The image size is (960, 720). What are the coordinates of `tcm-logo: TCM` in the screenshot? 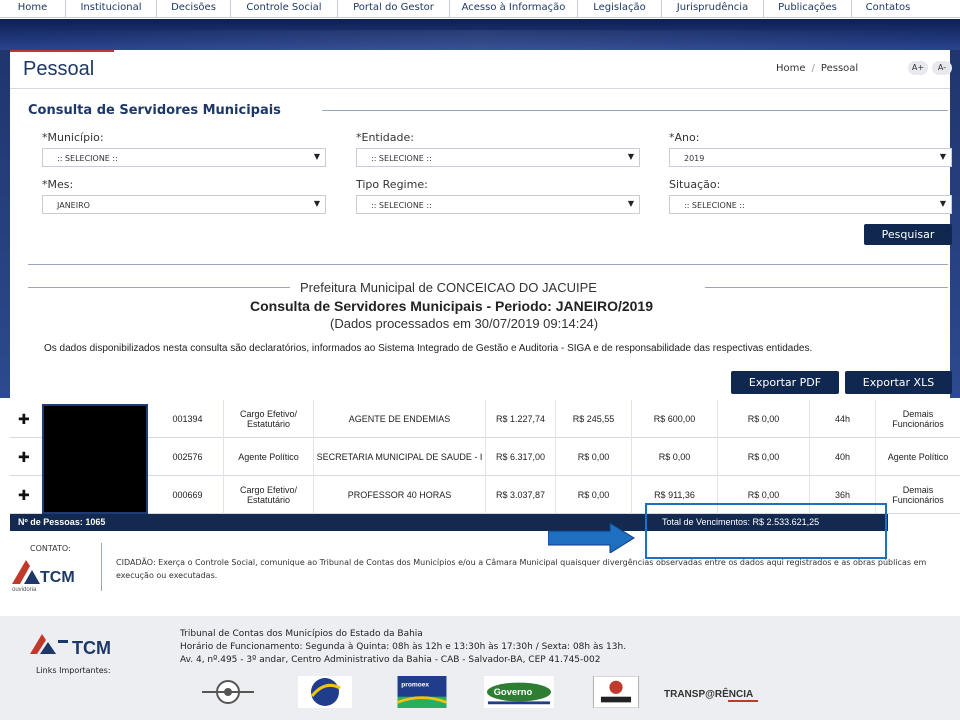 It's located at (88, 645).